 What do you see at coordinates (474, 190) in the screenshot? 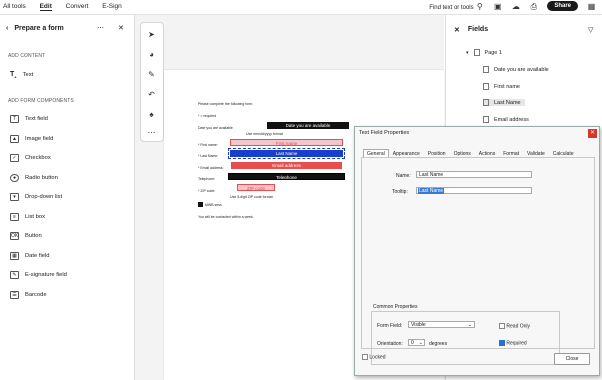
I see `tooltip-field: Last Name` at bounding box center [474, 190].